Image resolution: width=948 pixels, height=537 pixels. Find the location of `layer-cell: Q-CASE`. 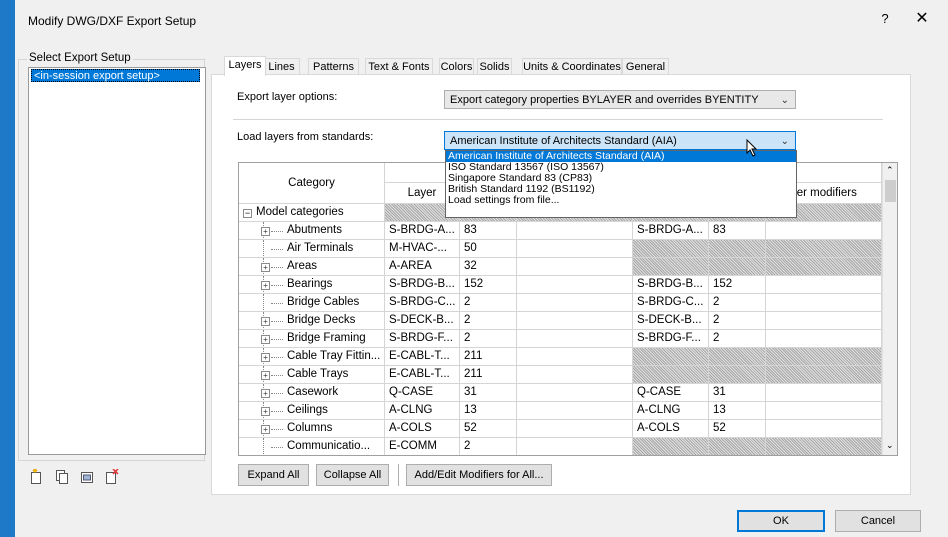

layer-cell: Q-CASE is located at coordinates (422, 393).